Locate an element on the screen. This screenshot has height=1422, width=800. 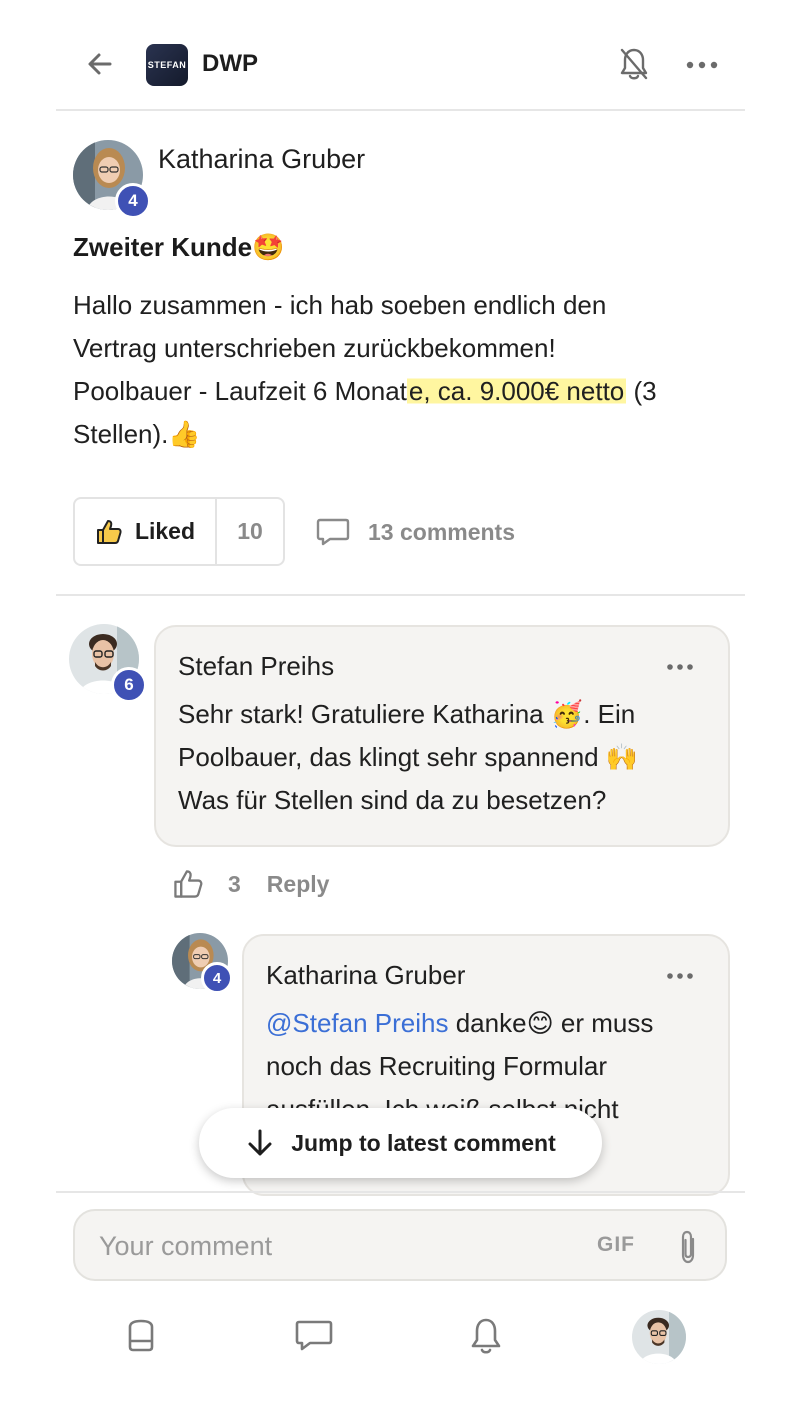
comment-icon is located at coordinates (333, 532).